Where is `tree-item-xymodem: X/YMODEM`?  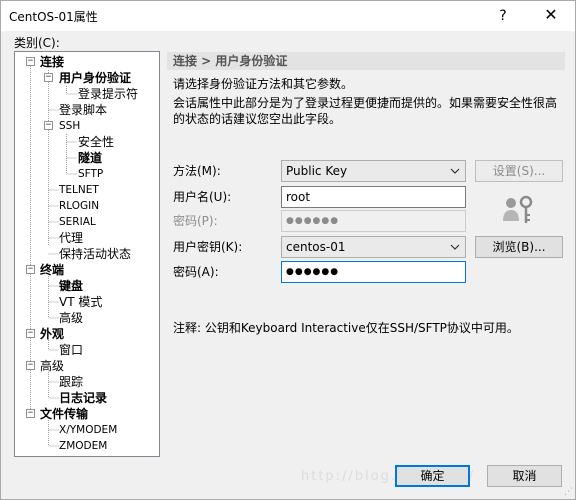
tree-item-xymodem: X/YMODEM is located at coordinates (88, 430).